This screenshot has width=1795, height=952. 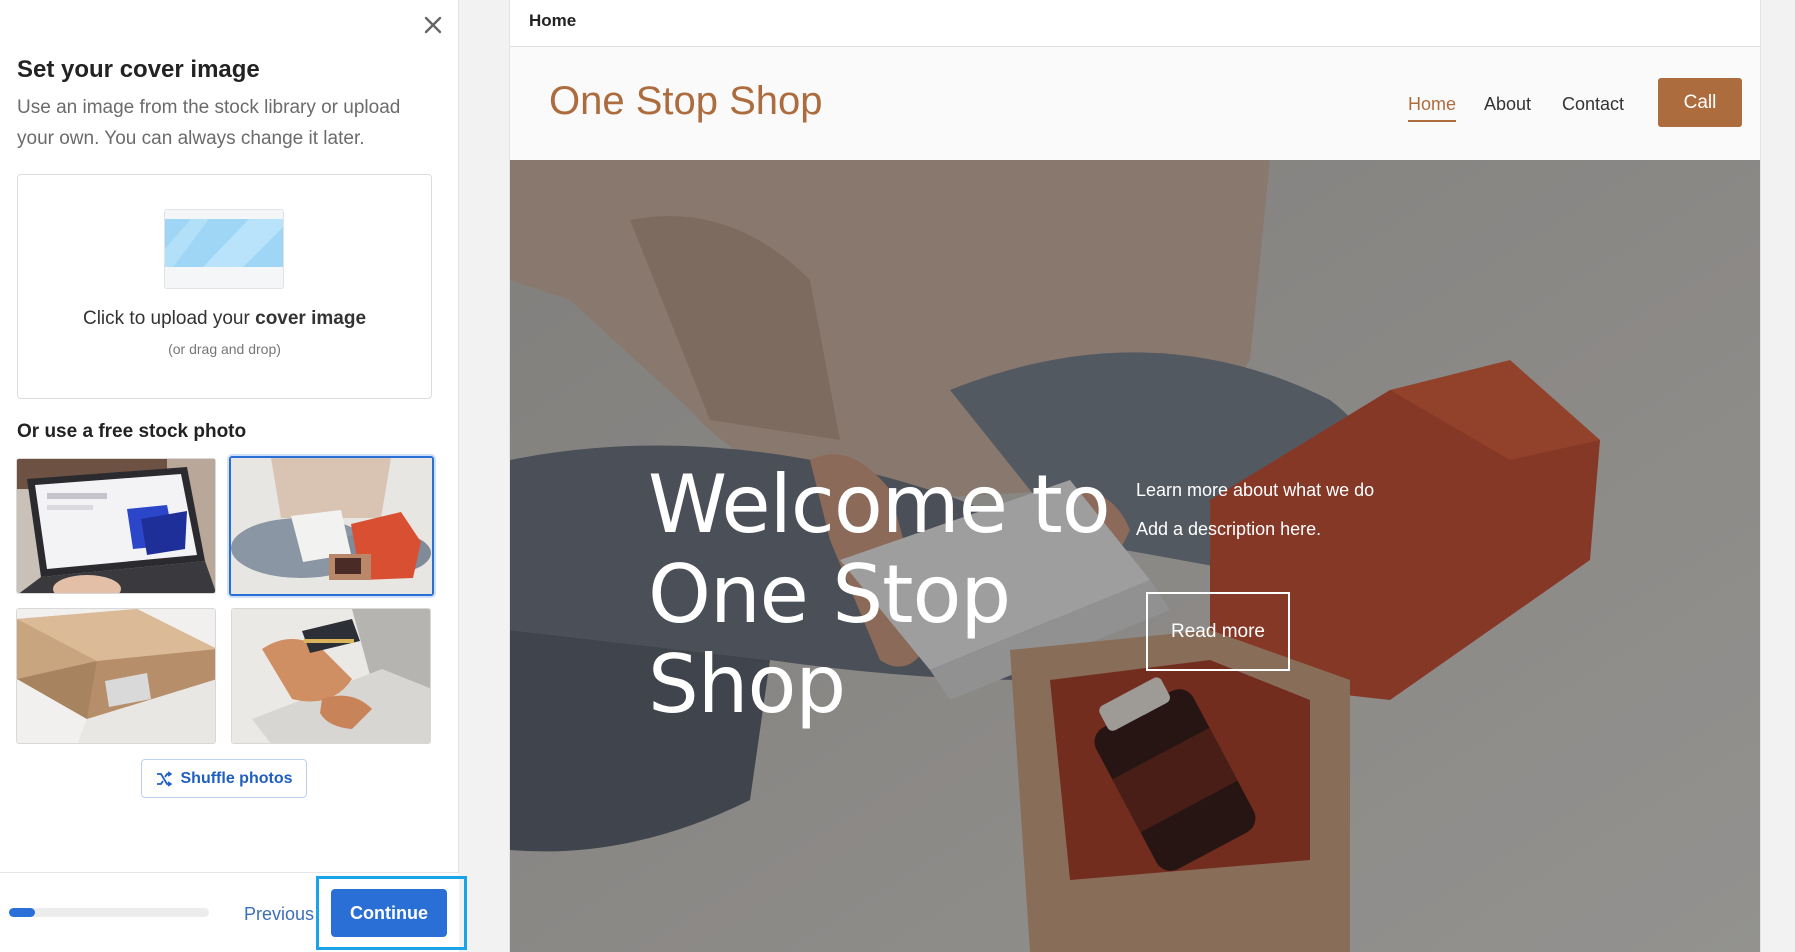 What do you see at coordinates (169, 318) in the screenshot?
I see `upload-label-prefix: Click to upload your` at bounding box center [169, 318].